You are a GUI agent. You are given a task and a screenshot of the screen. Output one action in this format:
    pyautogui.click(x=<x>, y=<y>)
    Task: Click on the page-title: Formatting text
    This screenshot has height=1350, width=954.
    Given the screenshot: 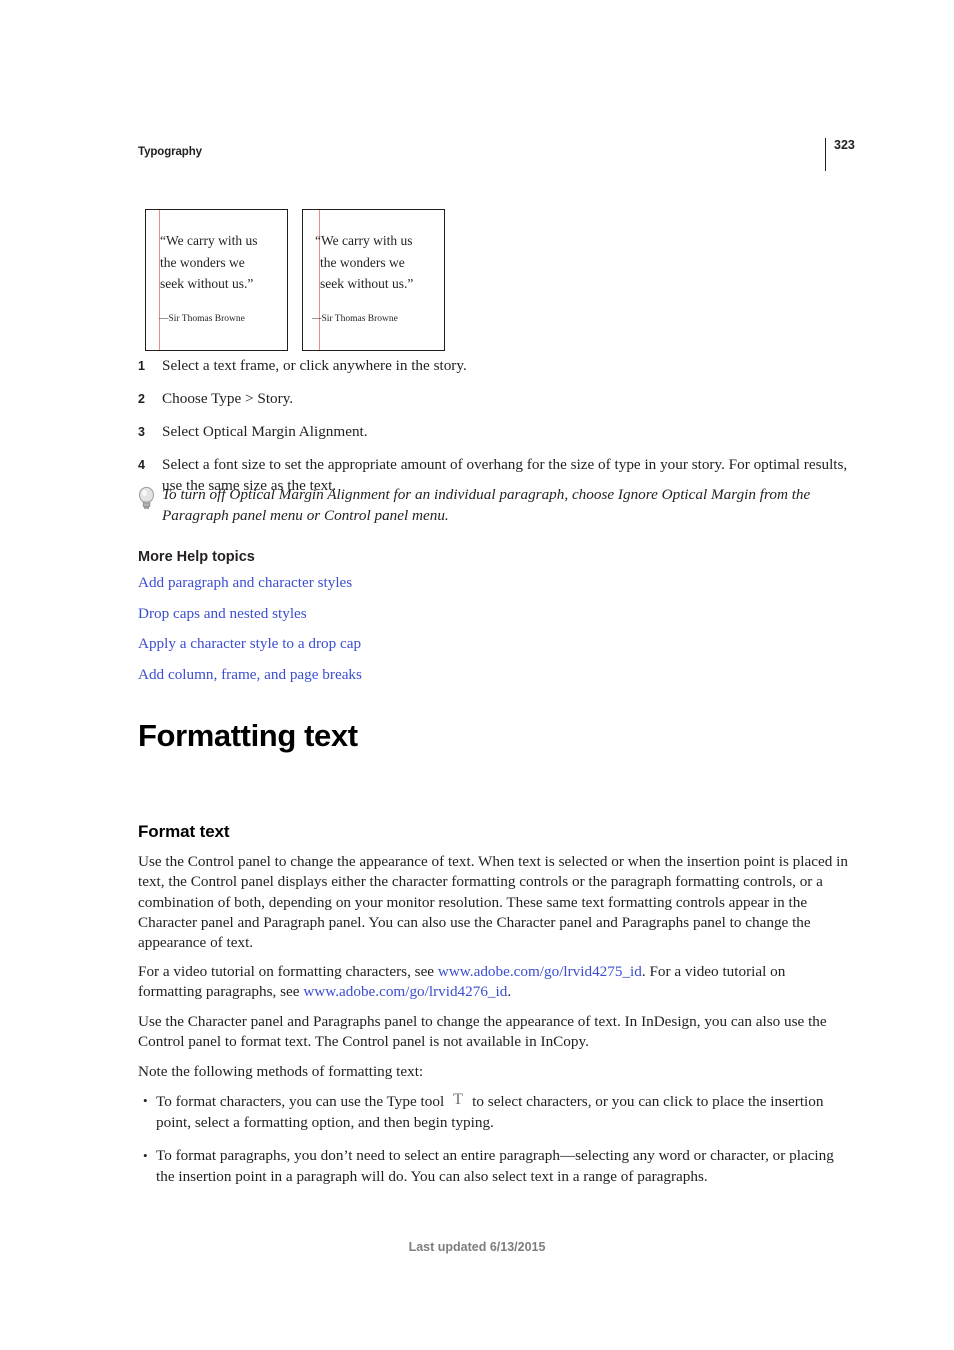 What is the action you would take?
    pyautogui.click(x=248, y=735)
    